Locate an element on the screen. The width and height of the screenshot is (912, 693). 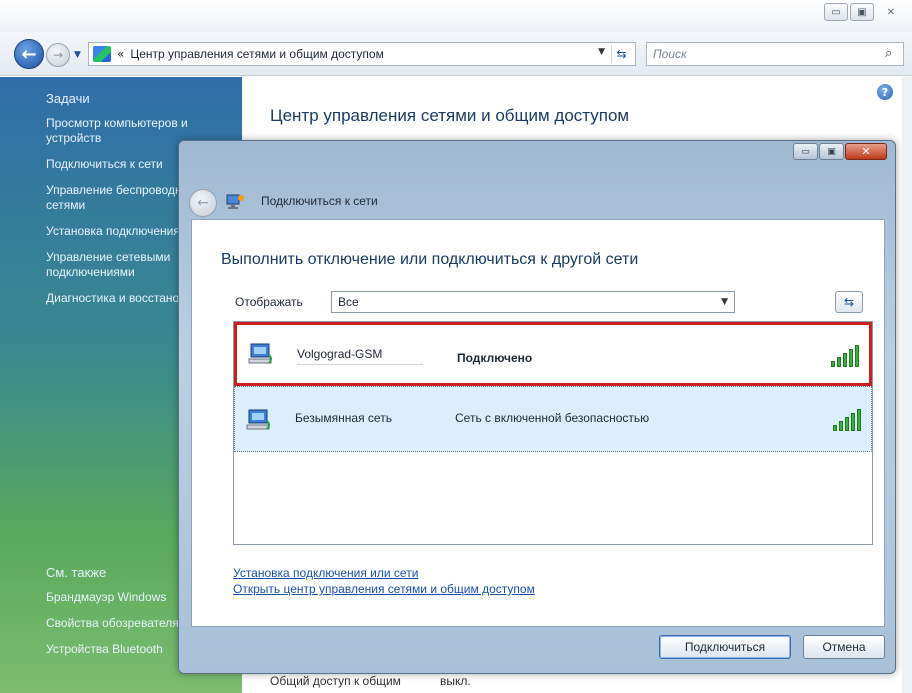
dialog-title: Подключиться к сети is located at coordinates (319, 201).